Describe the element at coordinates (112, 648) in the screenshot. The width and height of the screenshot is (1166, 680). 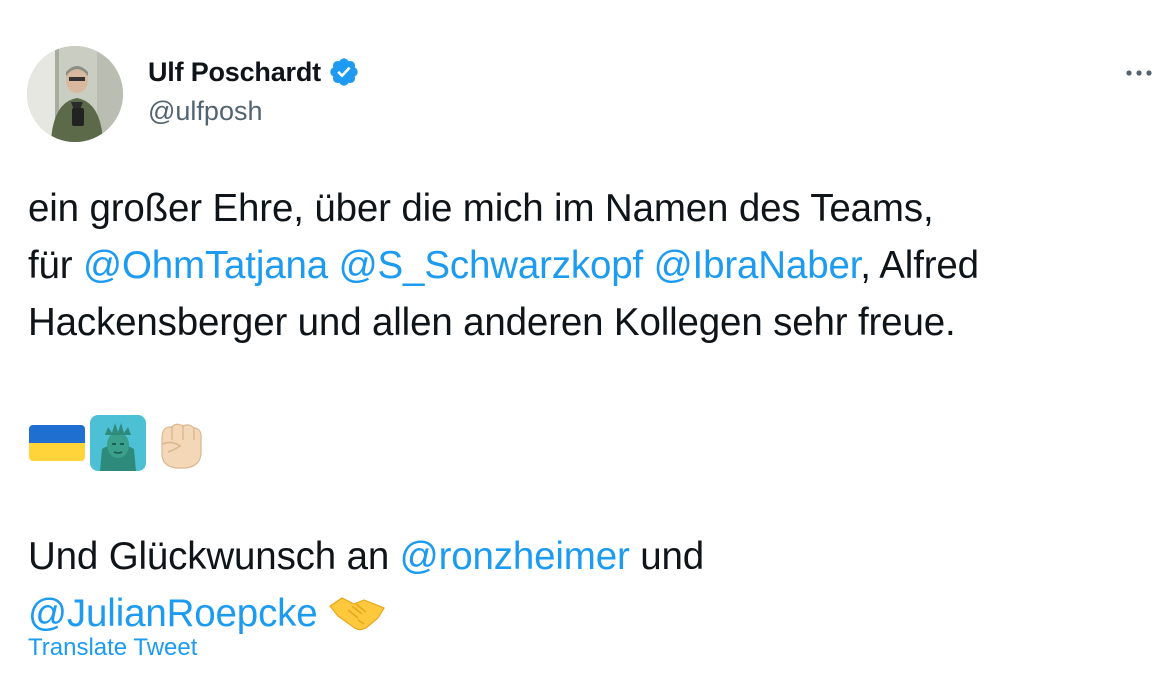
I see `translate-tweet-link: Translate Tweet` at that location.